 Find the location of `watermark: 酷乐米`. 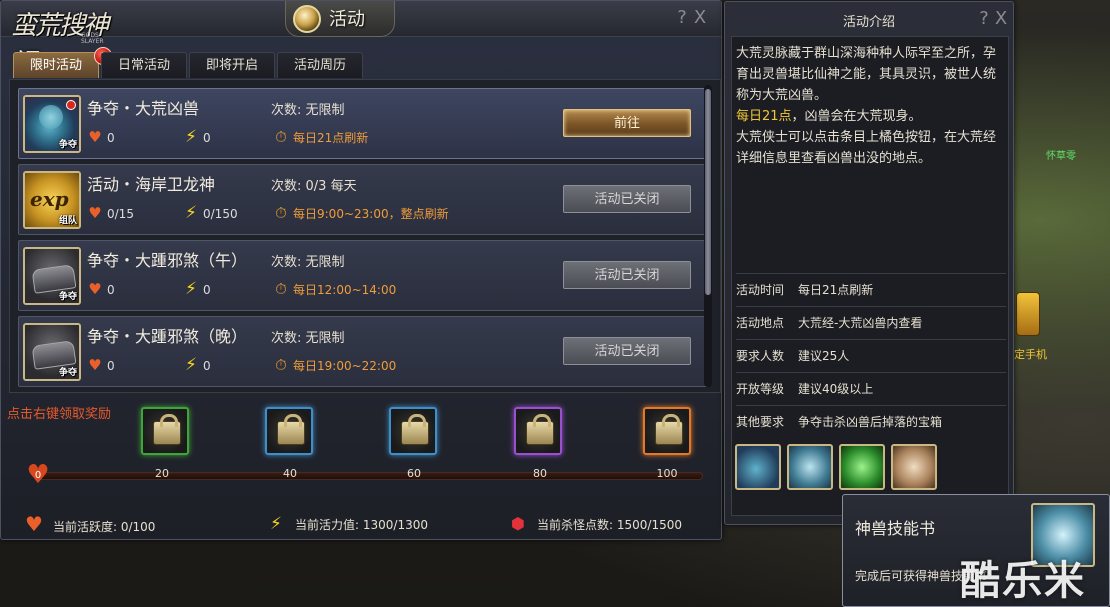

watermark: 酷乐米 is located at coordinates (1023, 581).